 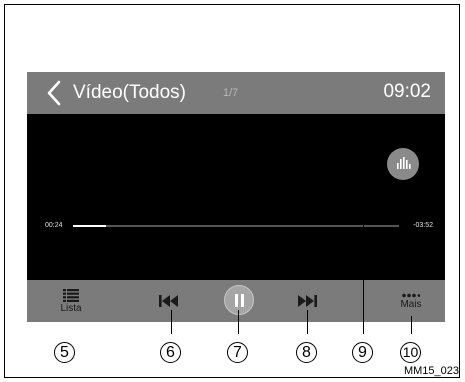 What do you see at coordinates (55, 93) in the screenshot?
I see `back-icon` at bounding box center [55, 93].